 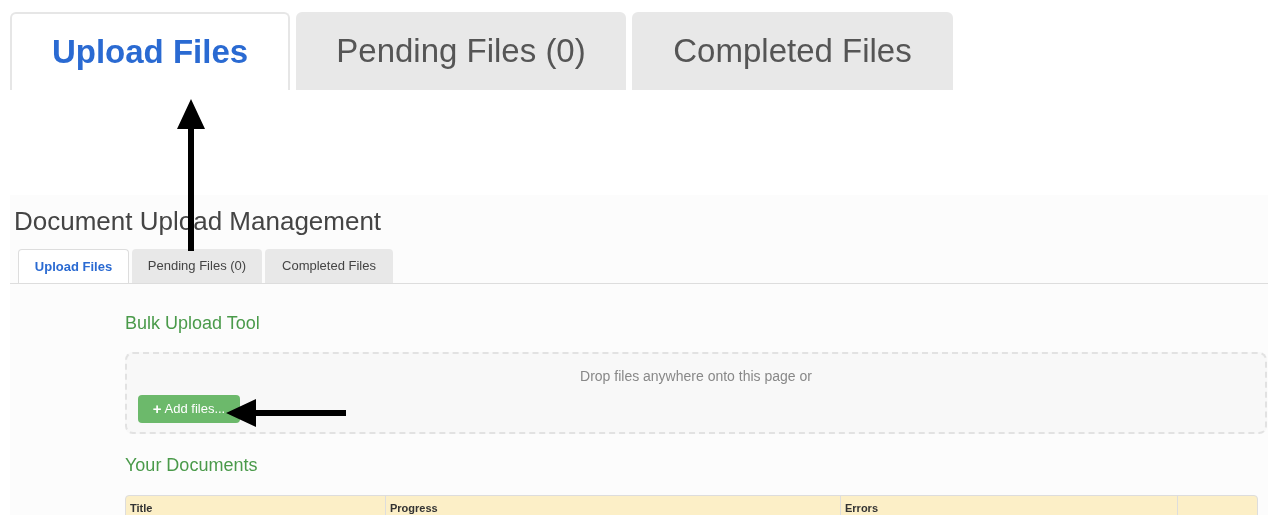 What do you see at coordinates (192, 465) in the screenshot?
I see `section-heading: Your Documents` at bounding box center [192, 465].